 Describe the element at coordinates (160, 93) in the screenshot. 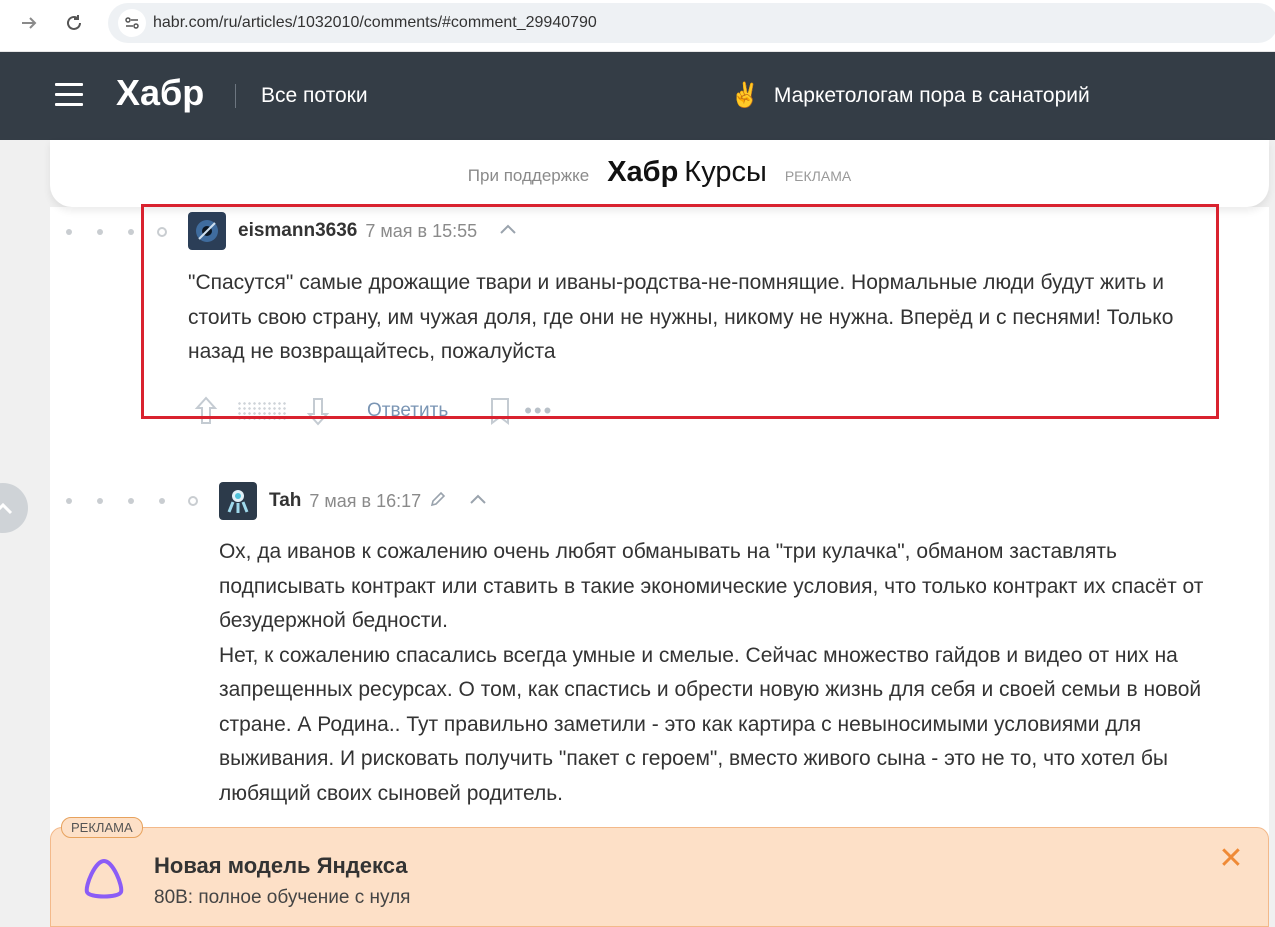

I see `site-logo: Хабр` at that location.